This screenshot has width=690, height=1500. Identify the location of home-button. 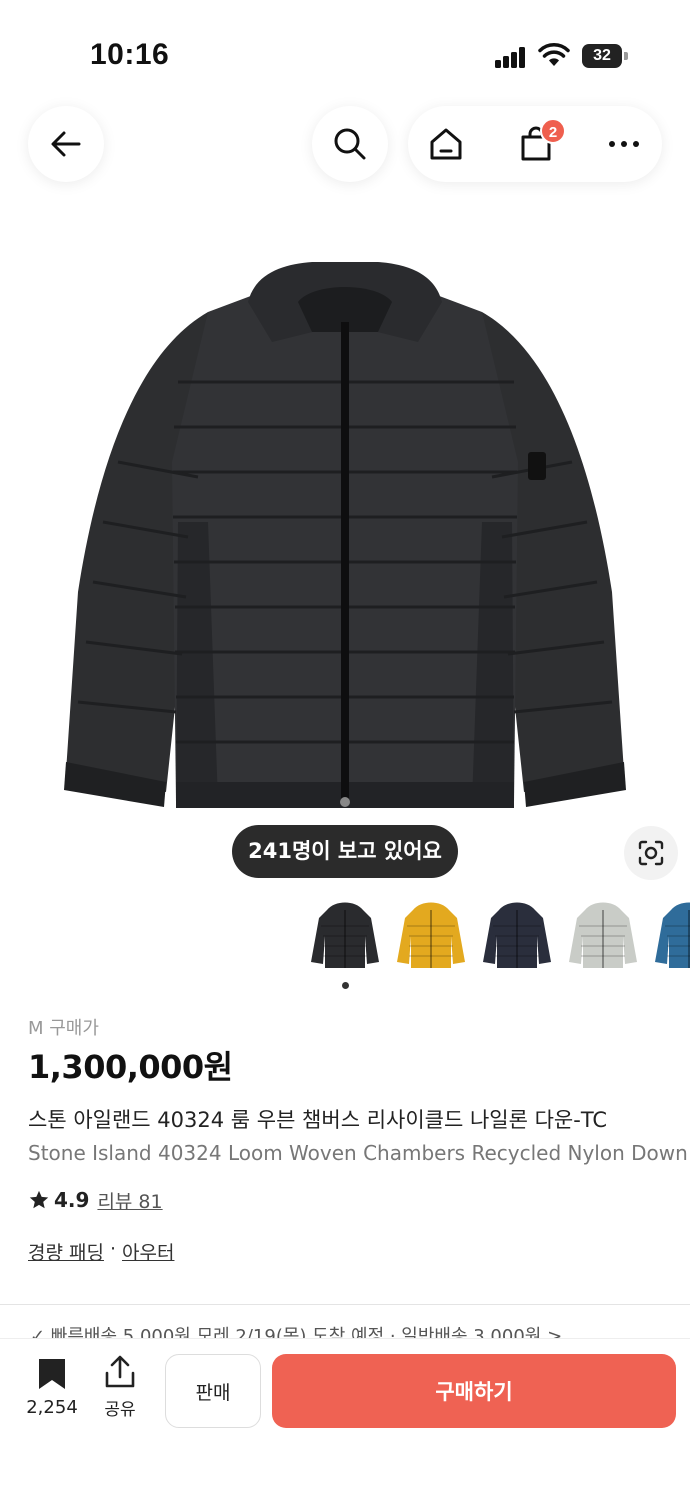
(446, 144).